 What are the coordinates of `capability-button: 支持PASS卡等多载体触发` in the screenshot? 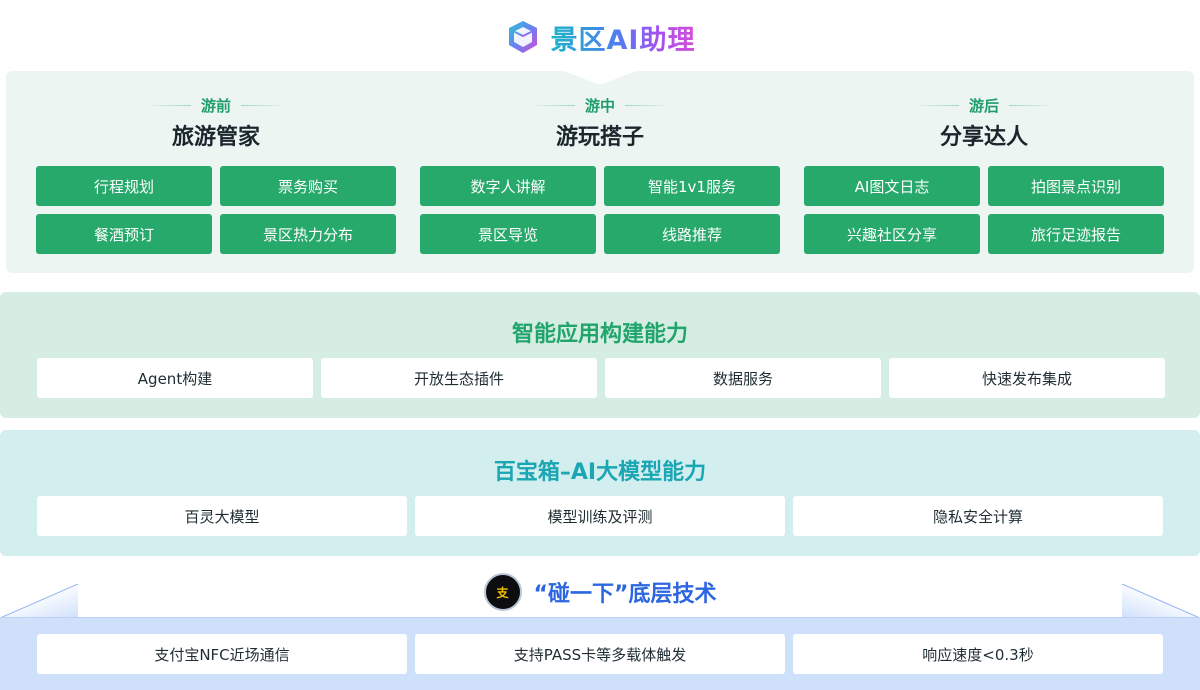 It's located at (600, 654).